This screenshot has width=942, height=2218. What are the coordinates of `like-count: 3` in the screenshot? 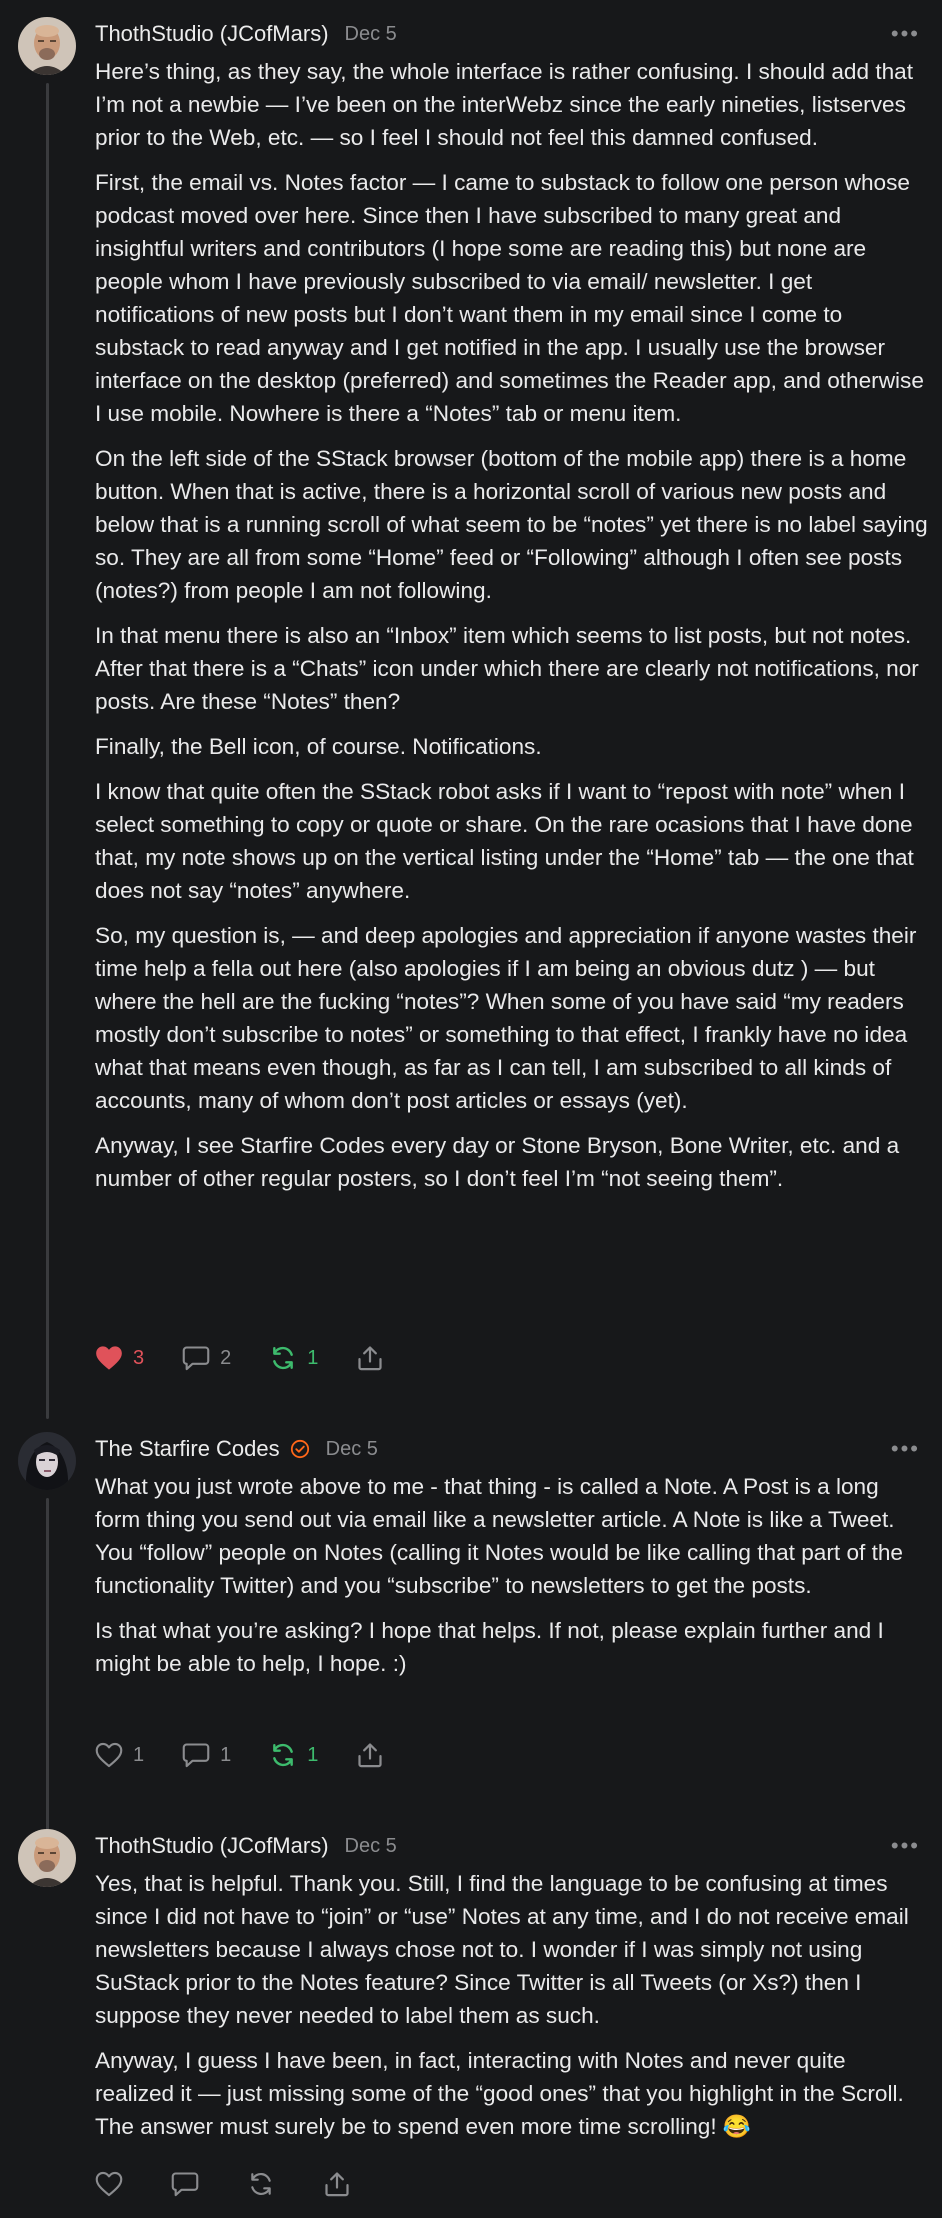 It's located at (139, 1357).